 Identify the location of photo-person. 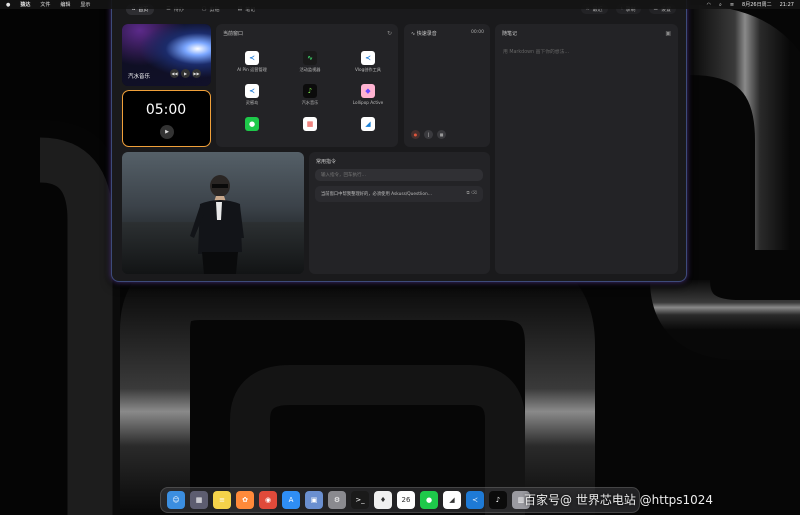
(217, 224).